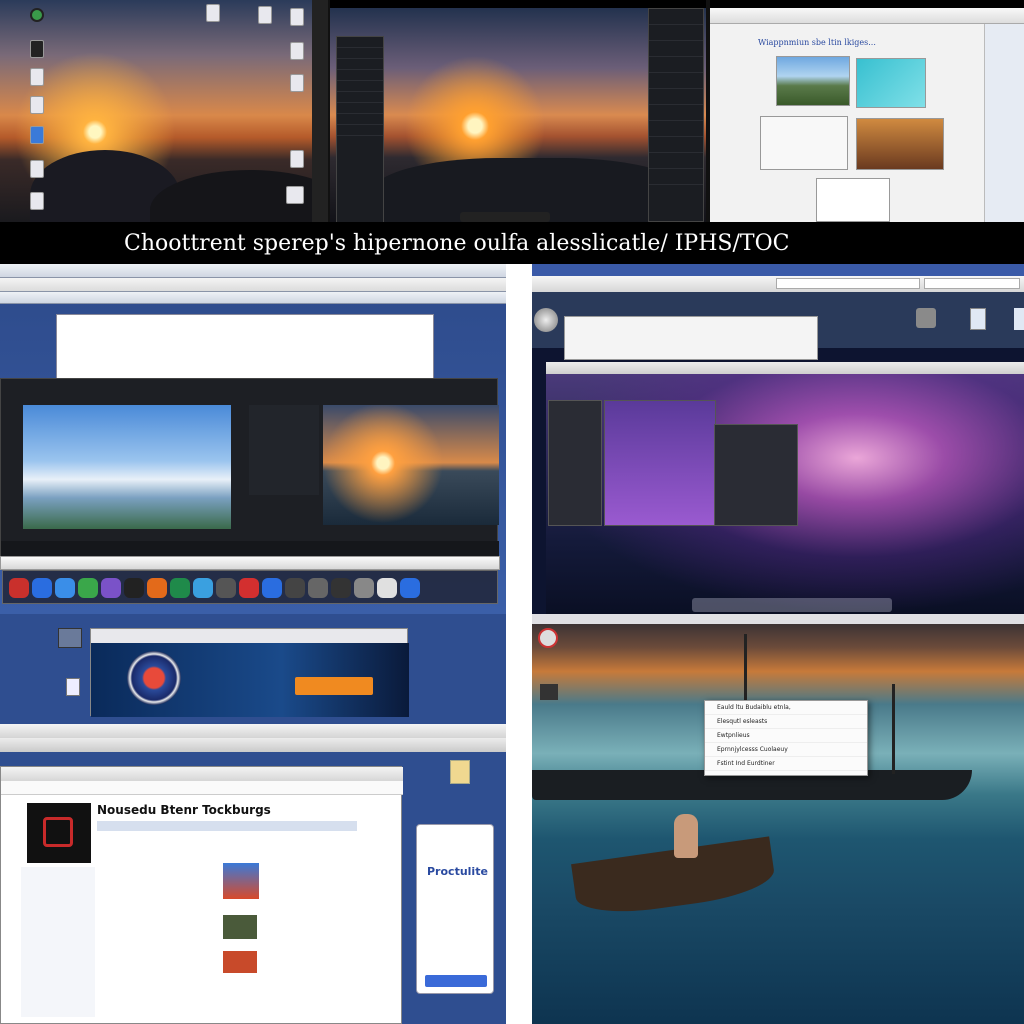  I want to click on right-menu, so click(676, 115).